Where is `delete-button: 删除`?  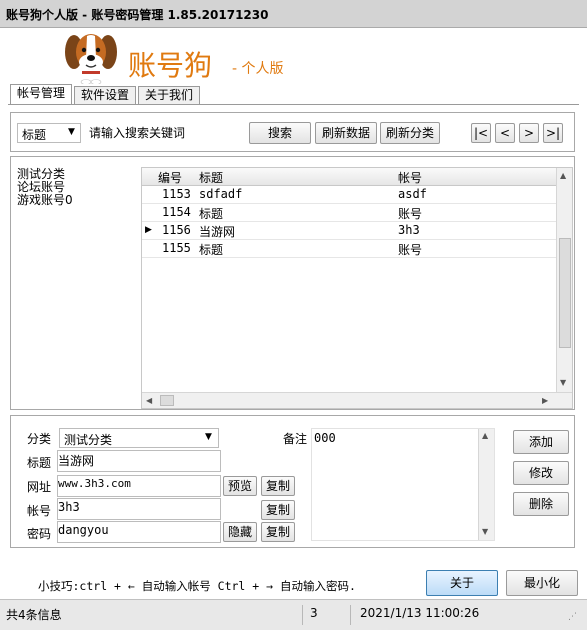
delete-button: 删除 is located at coordinates (541, 504).